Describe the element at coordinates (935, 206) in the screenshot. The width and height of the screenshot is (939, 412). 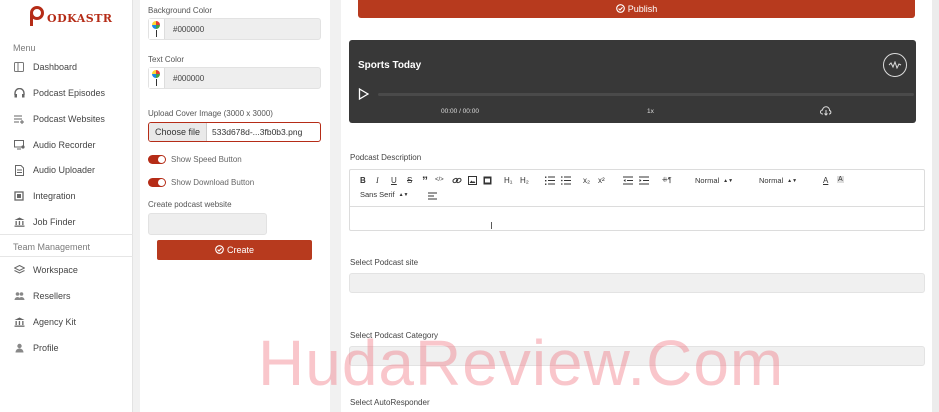
I see `scrollbar` at that location.